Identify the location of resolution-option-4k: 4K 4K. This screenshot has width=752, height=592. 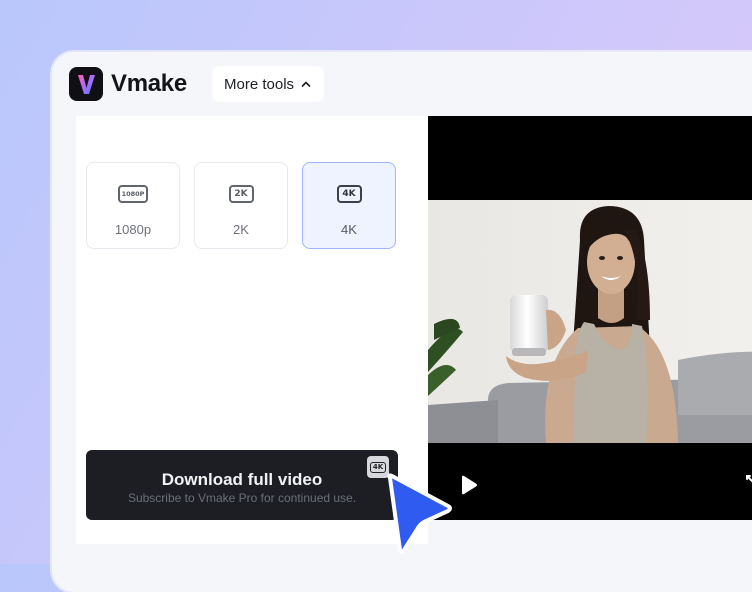
(349, 205).